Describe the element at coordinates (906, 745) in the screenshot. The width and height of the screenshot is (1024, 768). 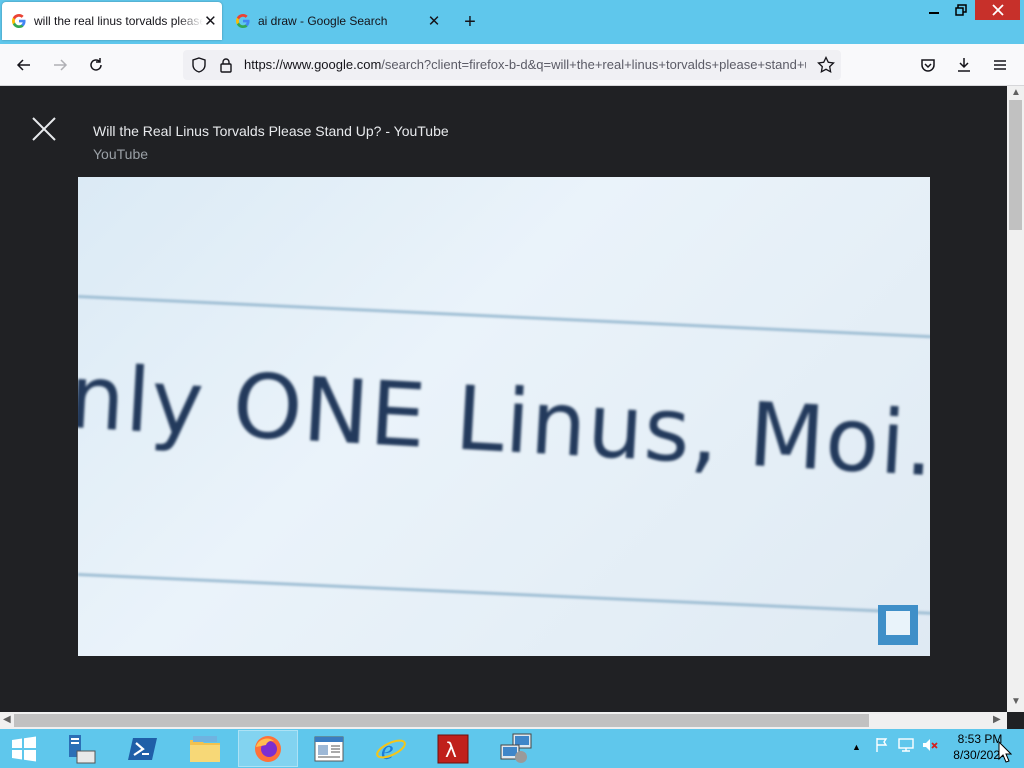
I see `network-icon` at that location.